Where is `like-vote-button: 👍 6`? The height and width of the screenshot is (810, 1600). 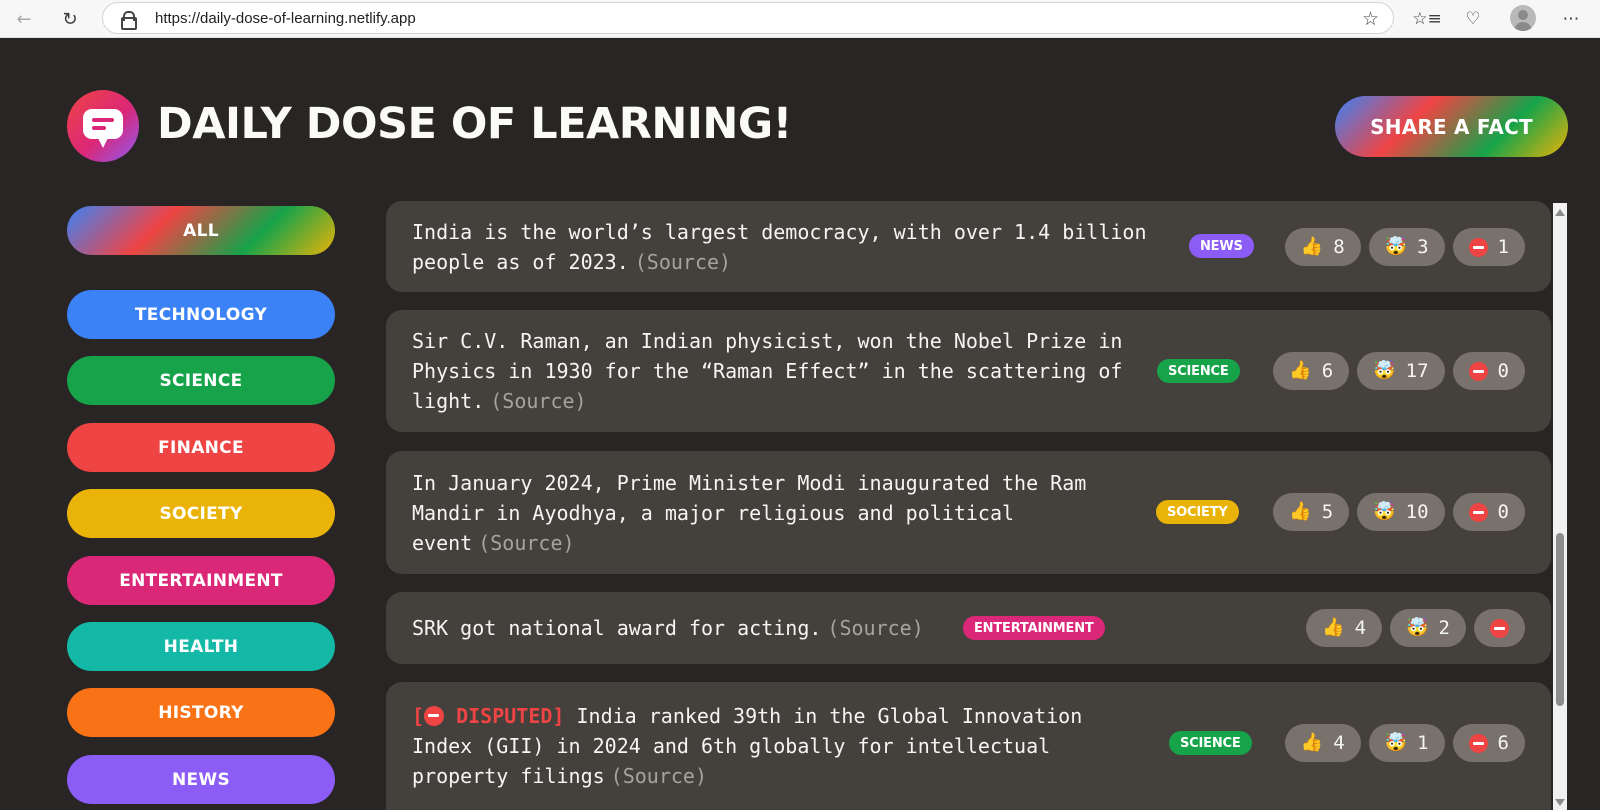
like-vote-button: 👍 6 is located at coordinates (1311, 371).